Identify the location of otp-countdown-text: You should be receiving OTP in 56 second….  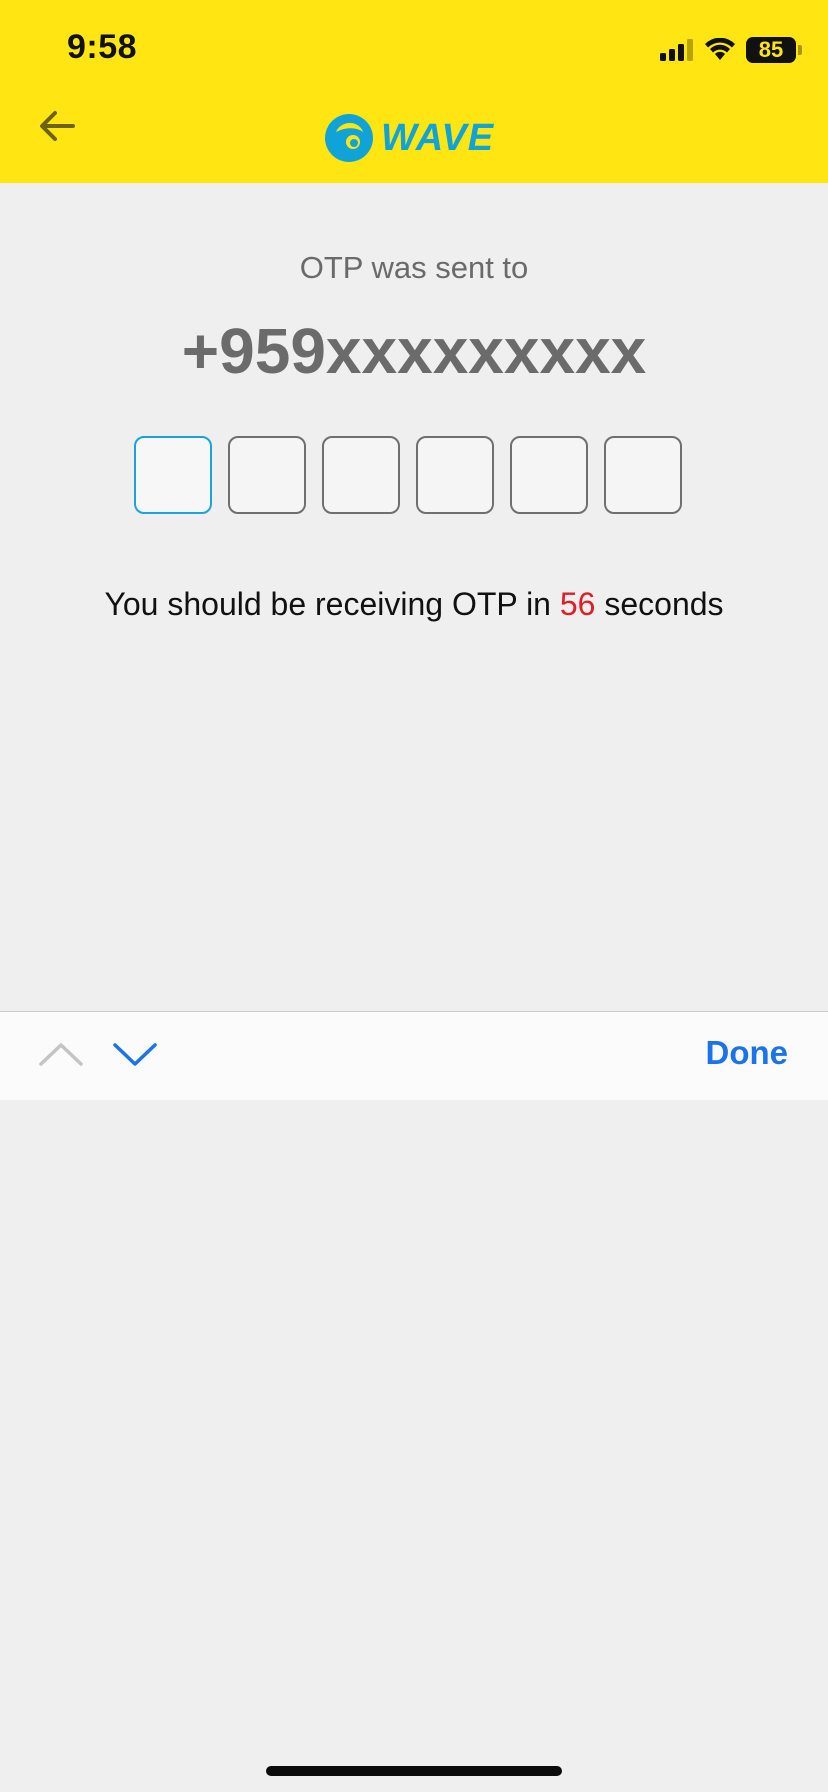
(414, 604).